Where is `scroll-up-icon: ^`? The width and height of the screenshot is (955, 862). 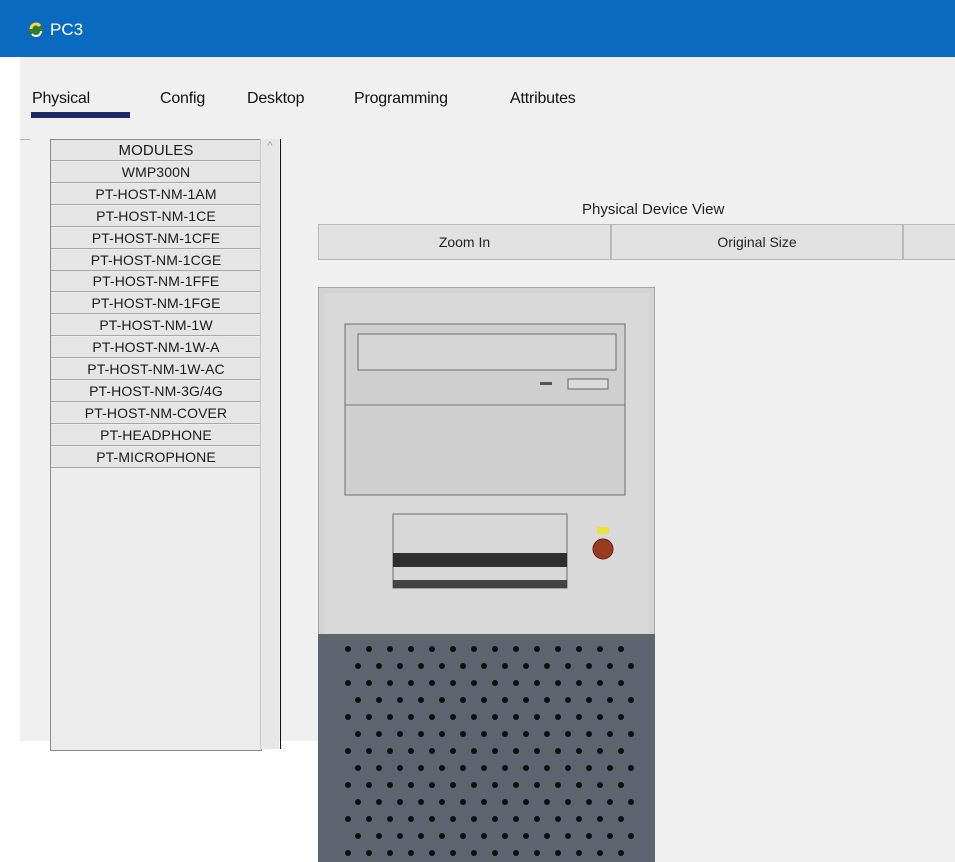
scroll-up-icon: ^ is located at coordinates (270, 146).